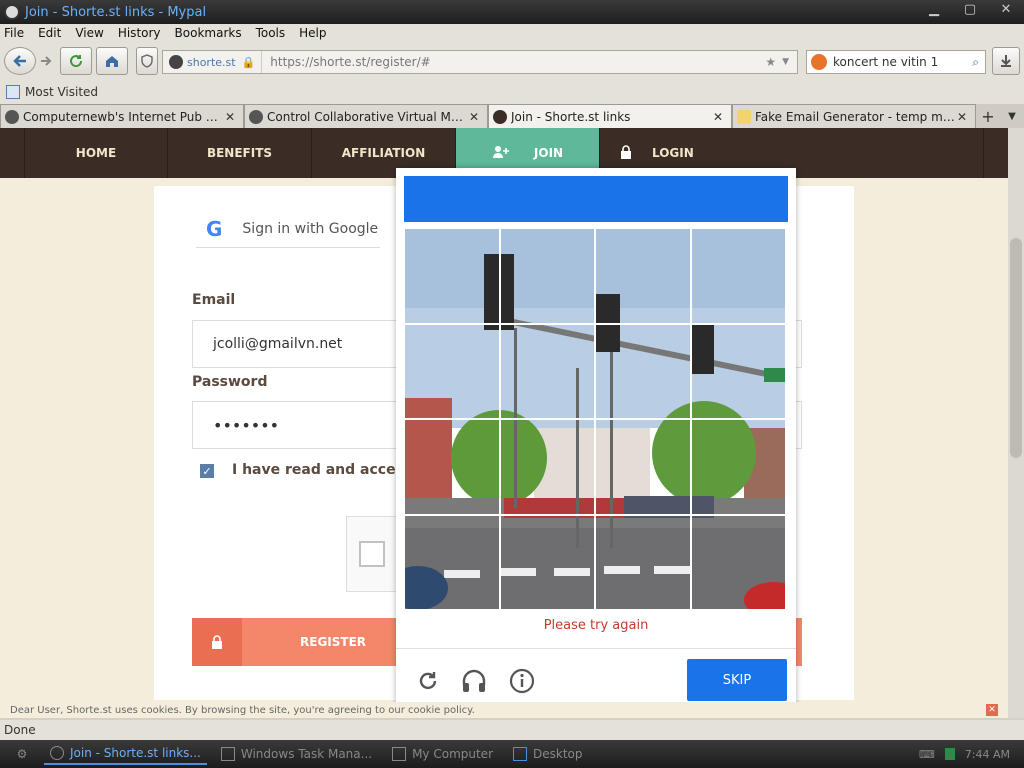  What do you see at coordinates (819, 62) in the screenshot?
I see `search-engine-icon` at bounding box center [819, 62].